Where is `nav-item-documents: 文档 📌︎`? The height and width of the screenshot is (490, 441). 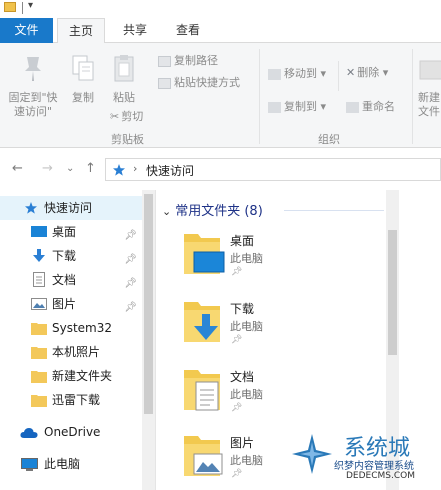
nav-item-documents: 文档 📌︎ is located at coordinates (71, 280).